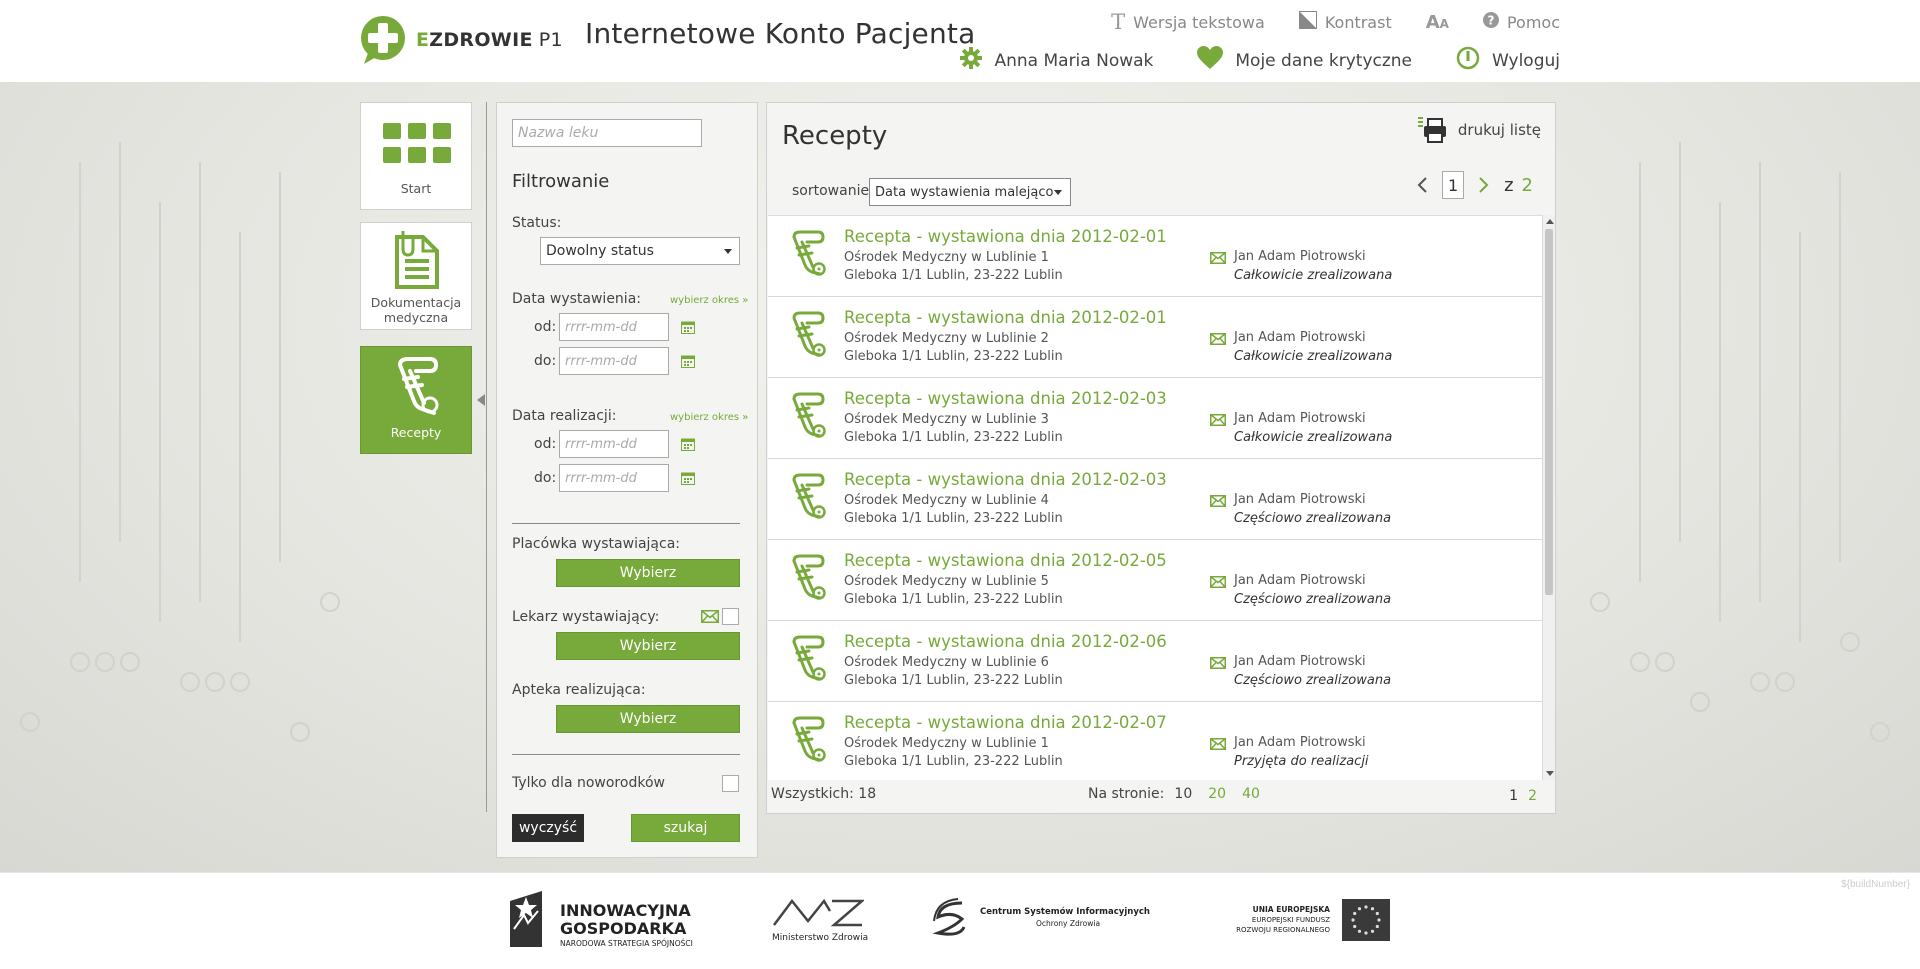  I want to click on list-scrollbar, so click(1548, 497).